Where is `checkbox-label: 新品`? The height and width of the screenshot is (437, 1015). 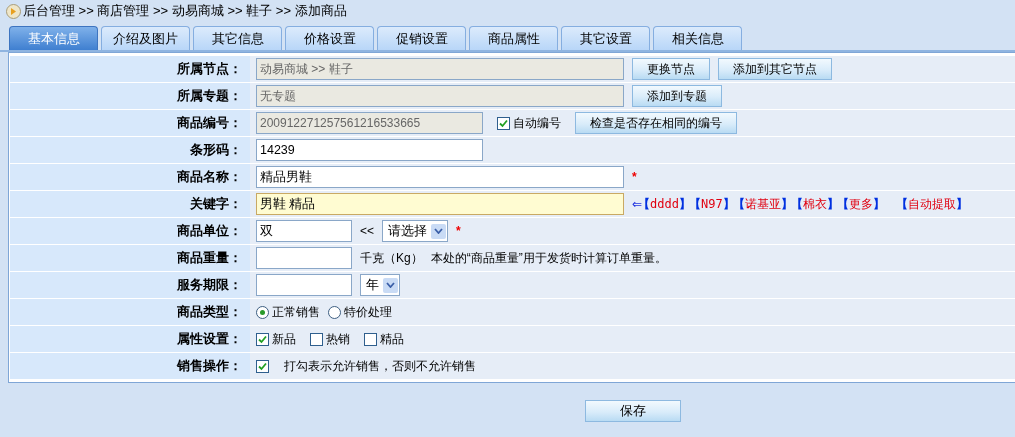 checkbox-label: 新品 is located at coordinates (284, 339).